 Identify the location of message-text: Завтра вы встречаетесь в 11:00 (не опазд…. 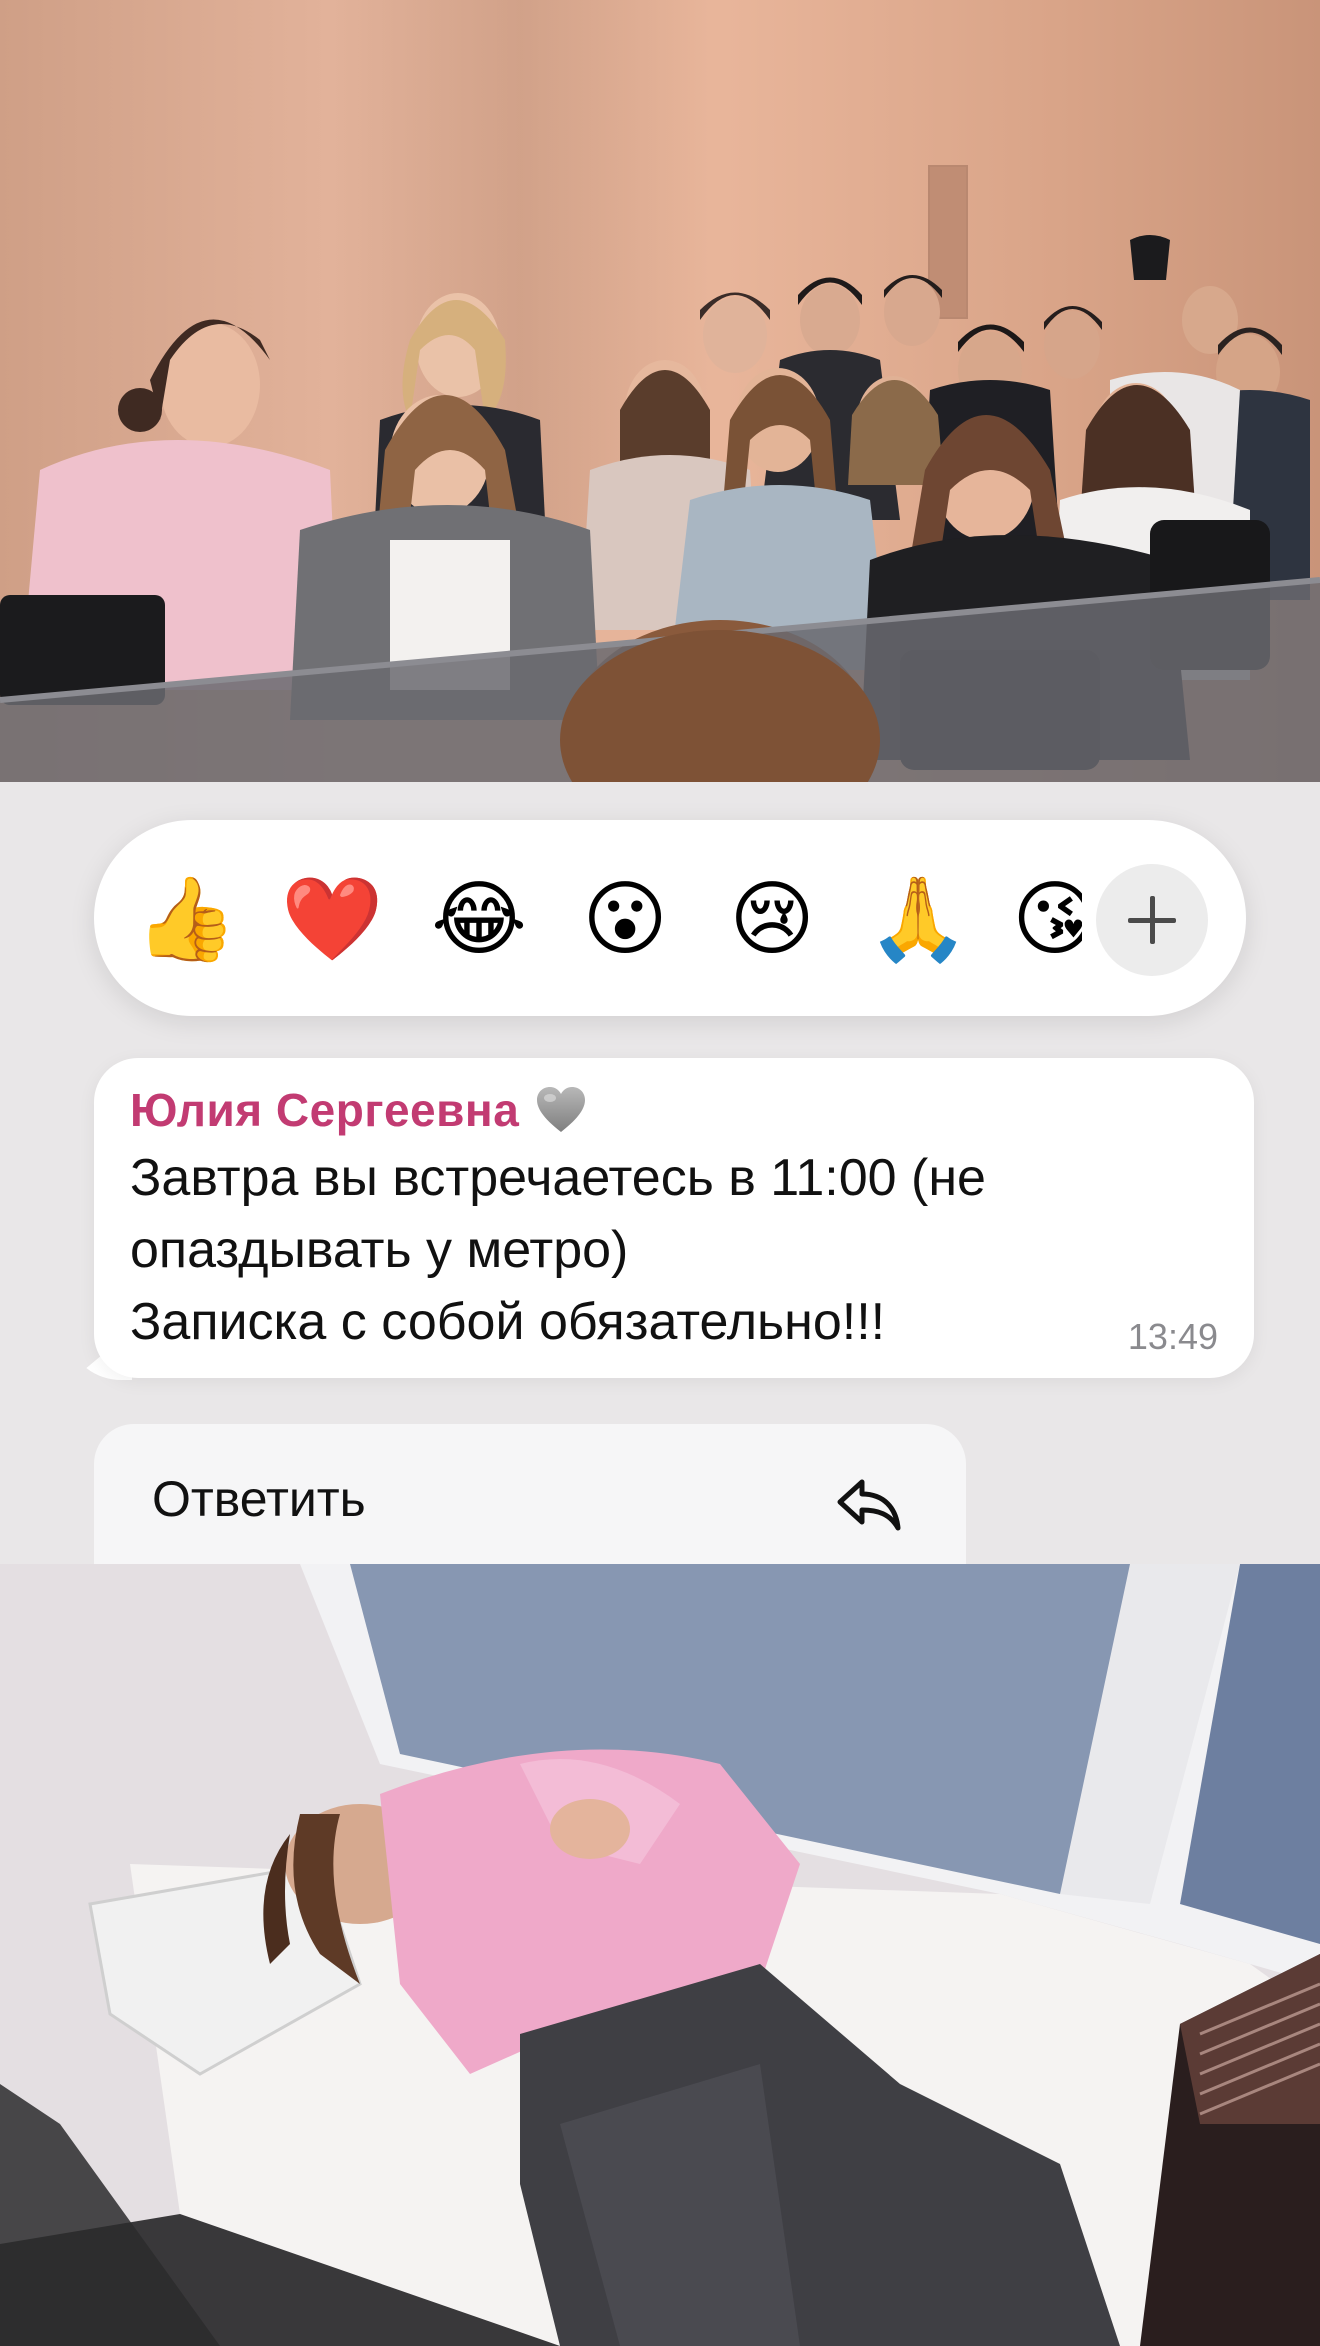
(650, 1250).